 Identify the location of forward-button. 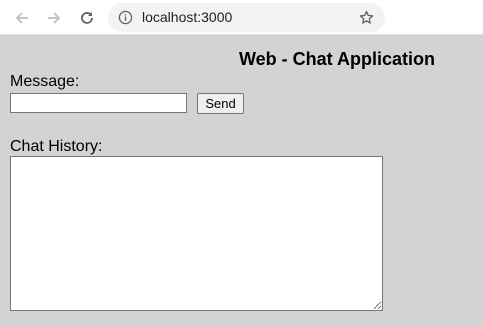
(54, 18).